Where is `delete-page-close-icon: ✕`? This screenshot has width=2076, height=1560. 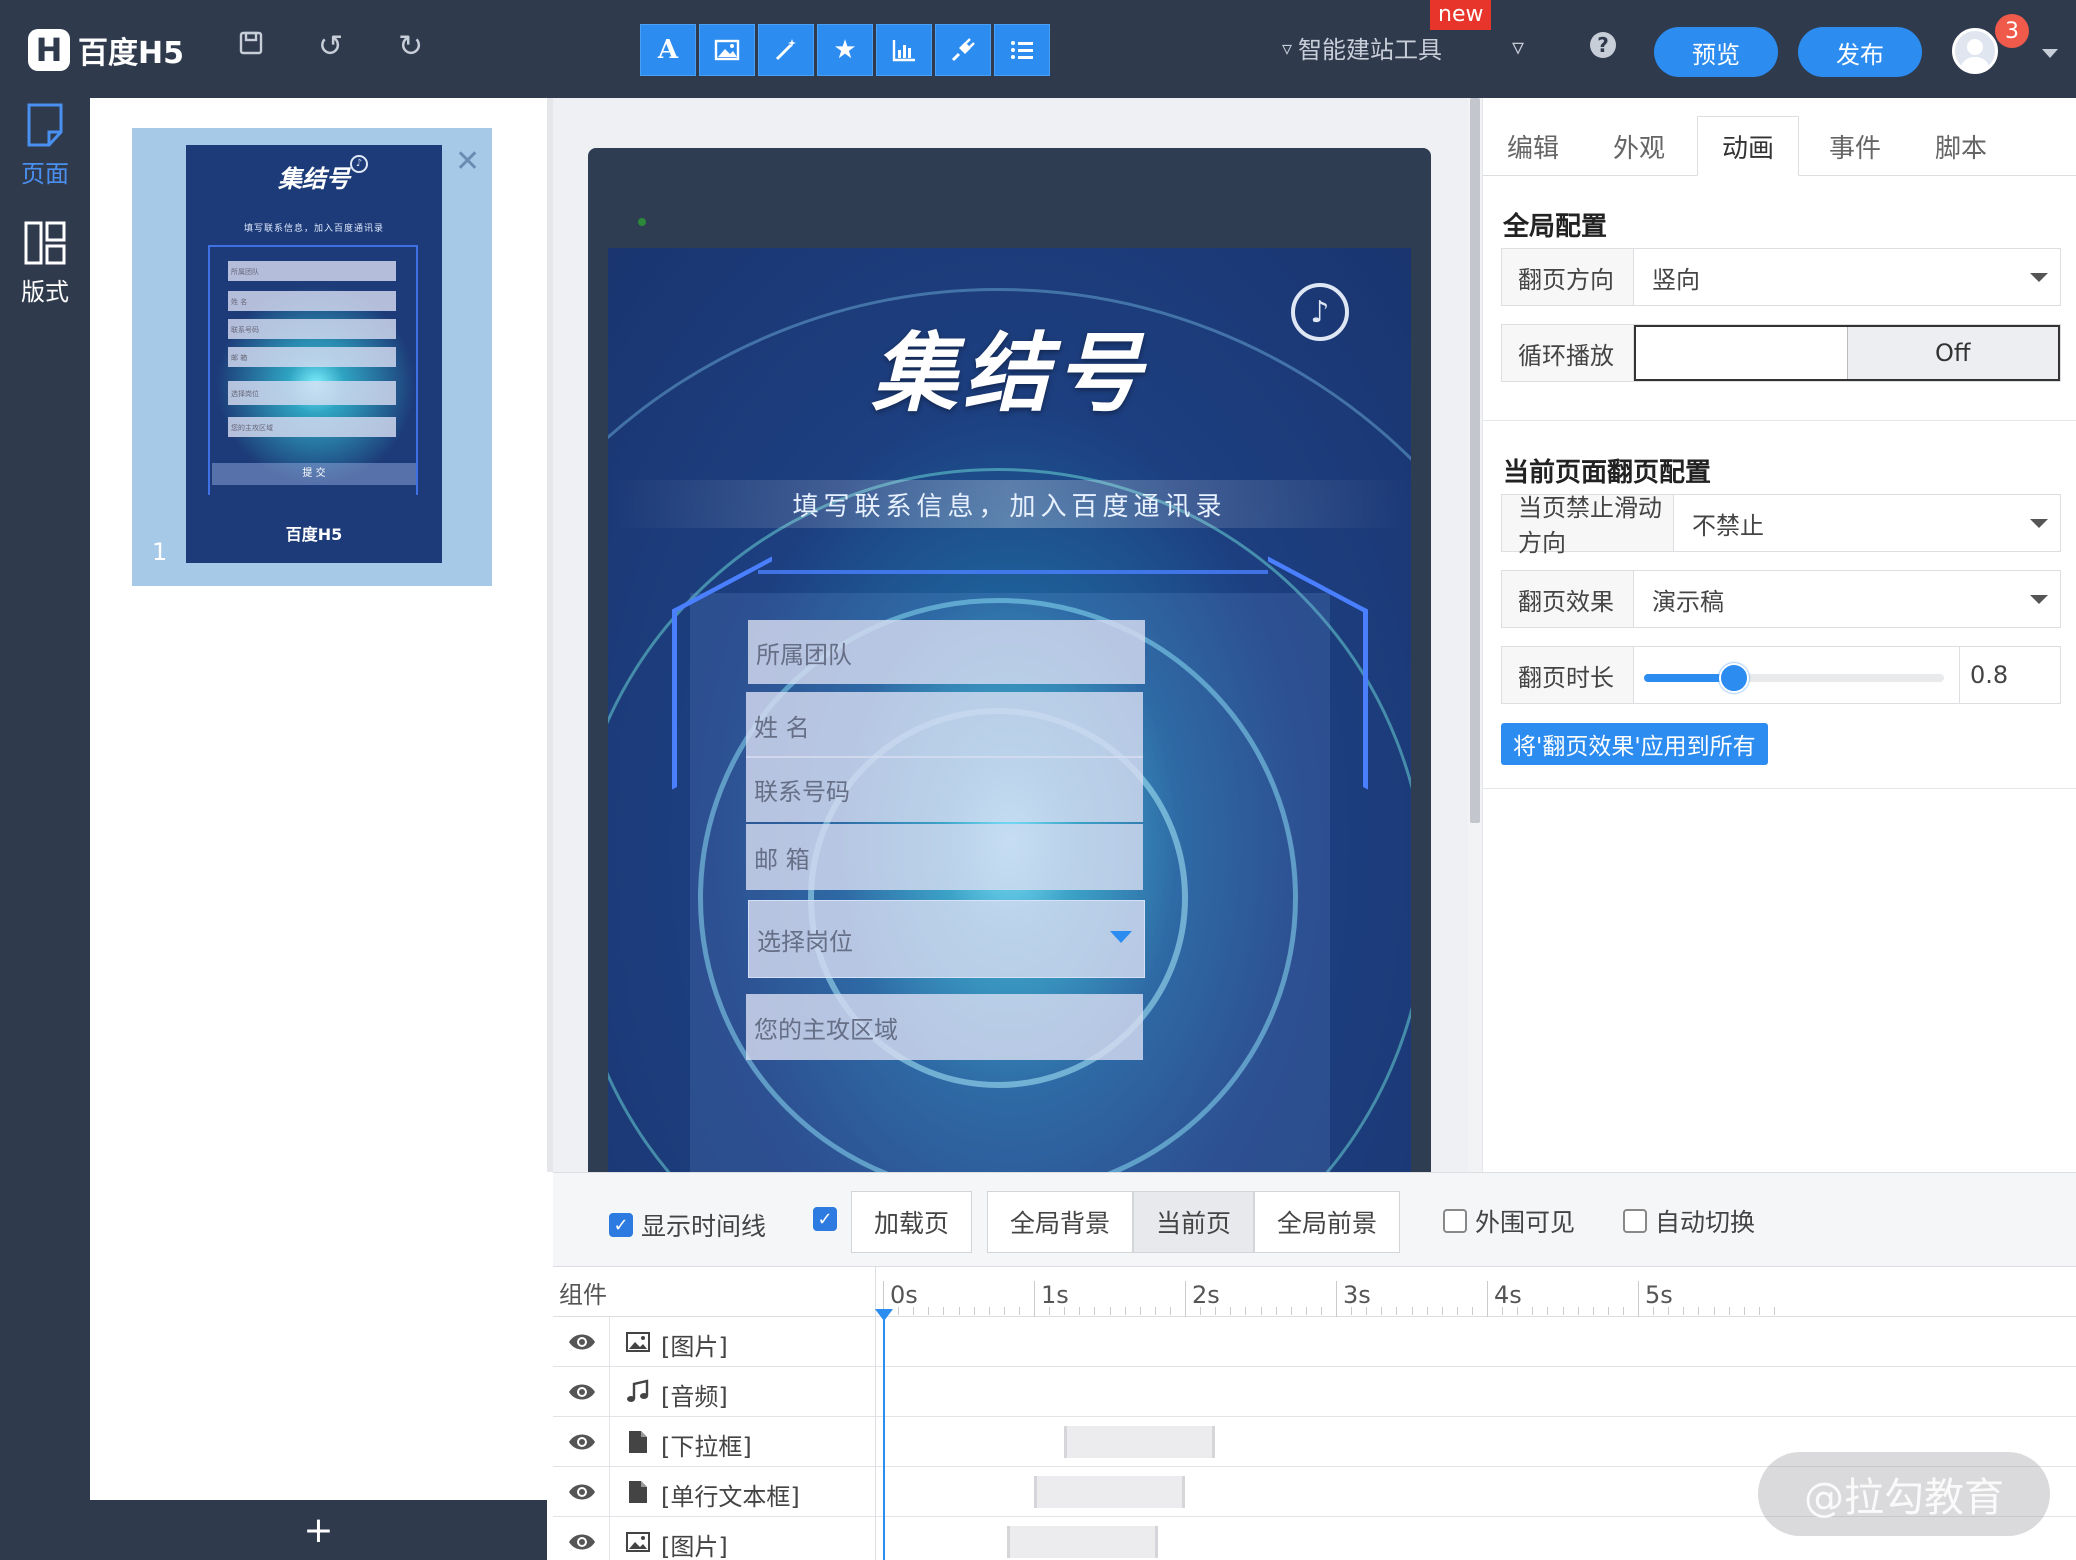 delete-page-close-icon: ✕ is located at coordinates (467, 161).